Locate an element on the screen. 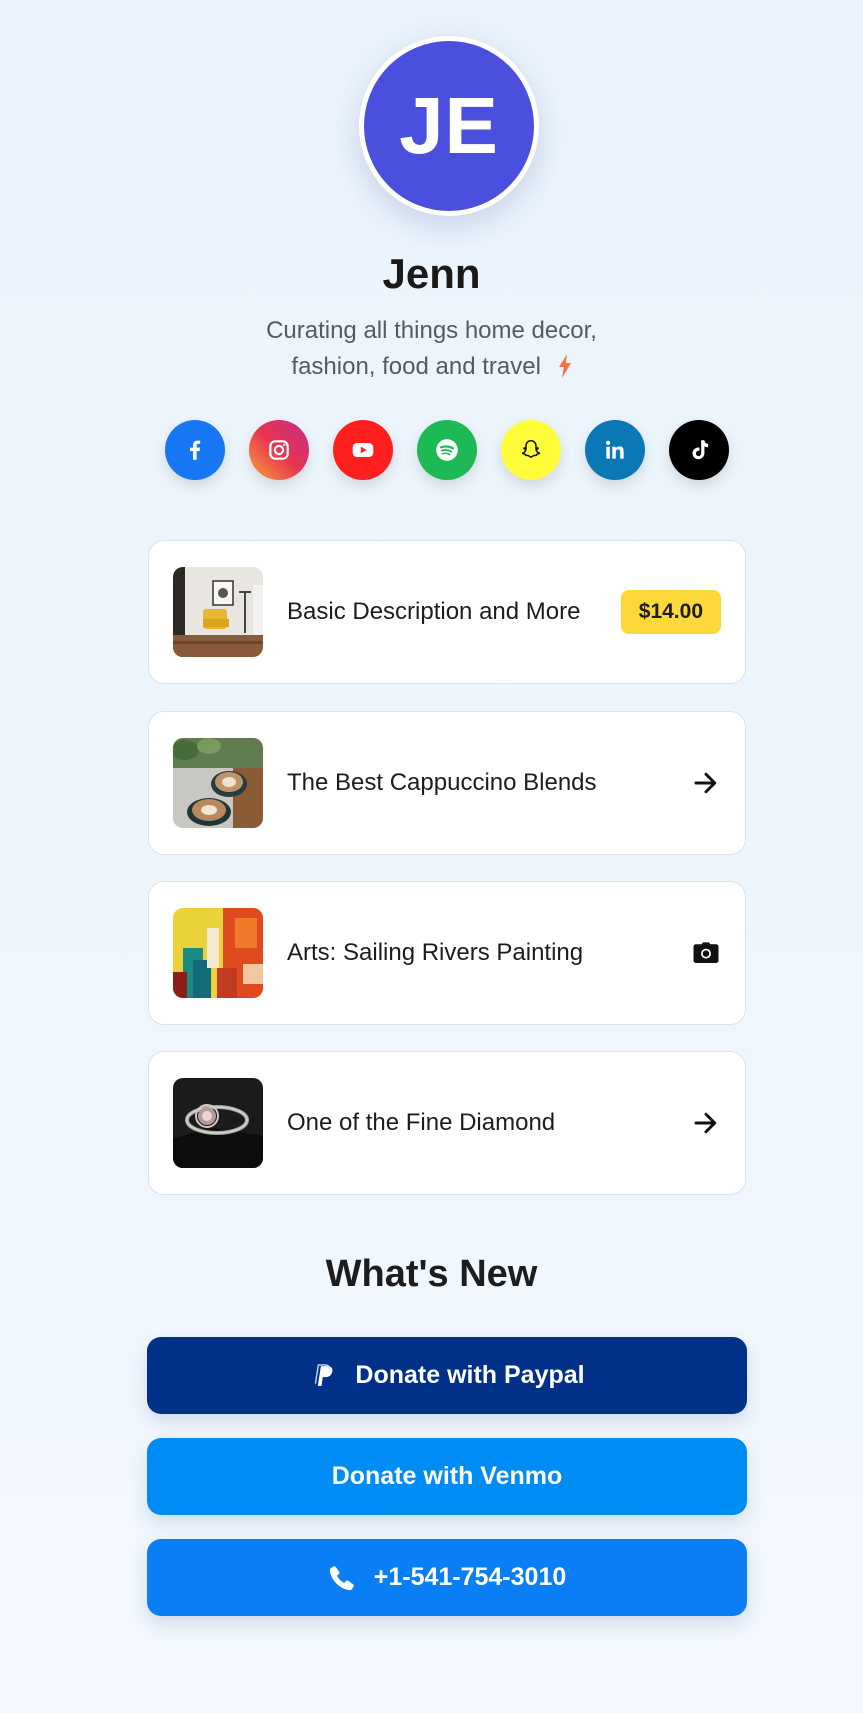 This screenshot has width=863, height=1713. social-facebook is located at coordinates (195, 450).